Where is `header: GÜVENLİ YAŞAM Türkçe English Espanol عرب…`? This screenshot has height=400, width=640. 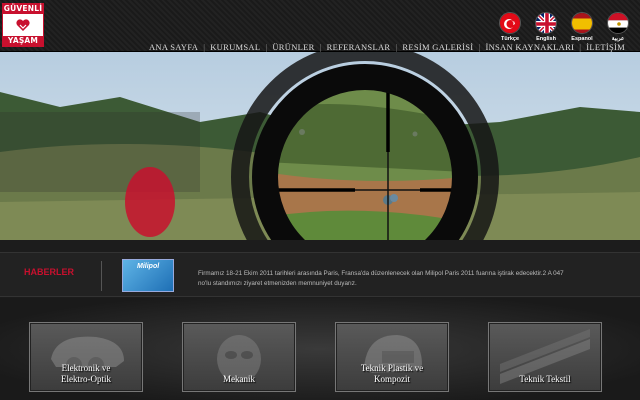
header: GÜVENLİ YAŞAM Türkçe English Espanol عرب… is located at coordinates (320, 26).